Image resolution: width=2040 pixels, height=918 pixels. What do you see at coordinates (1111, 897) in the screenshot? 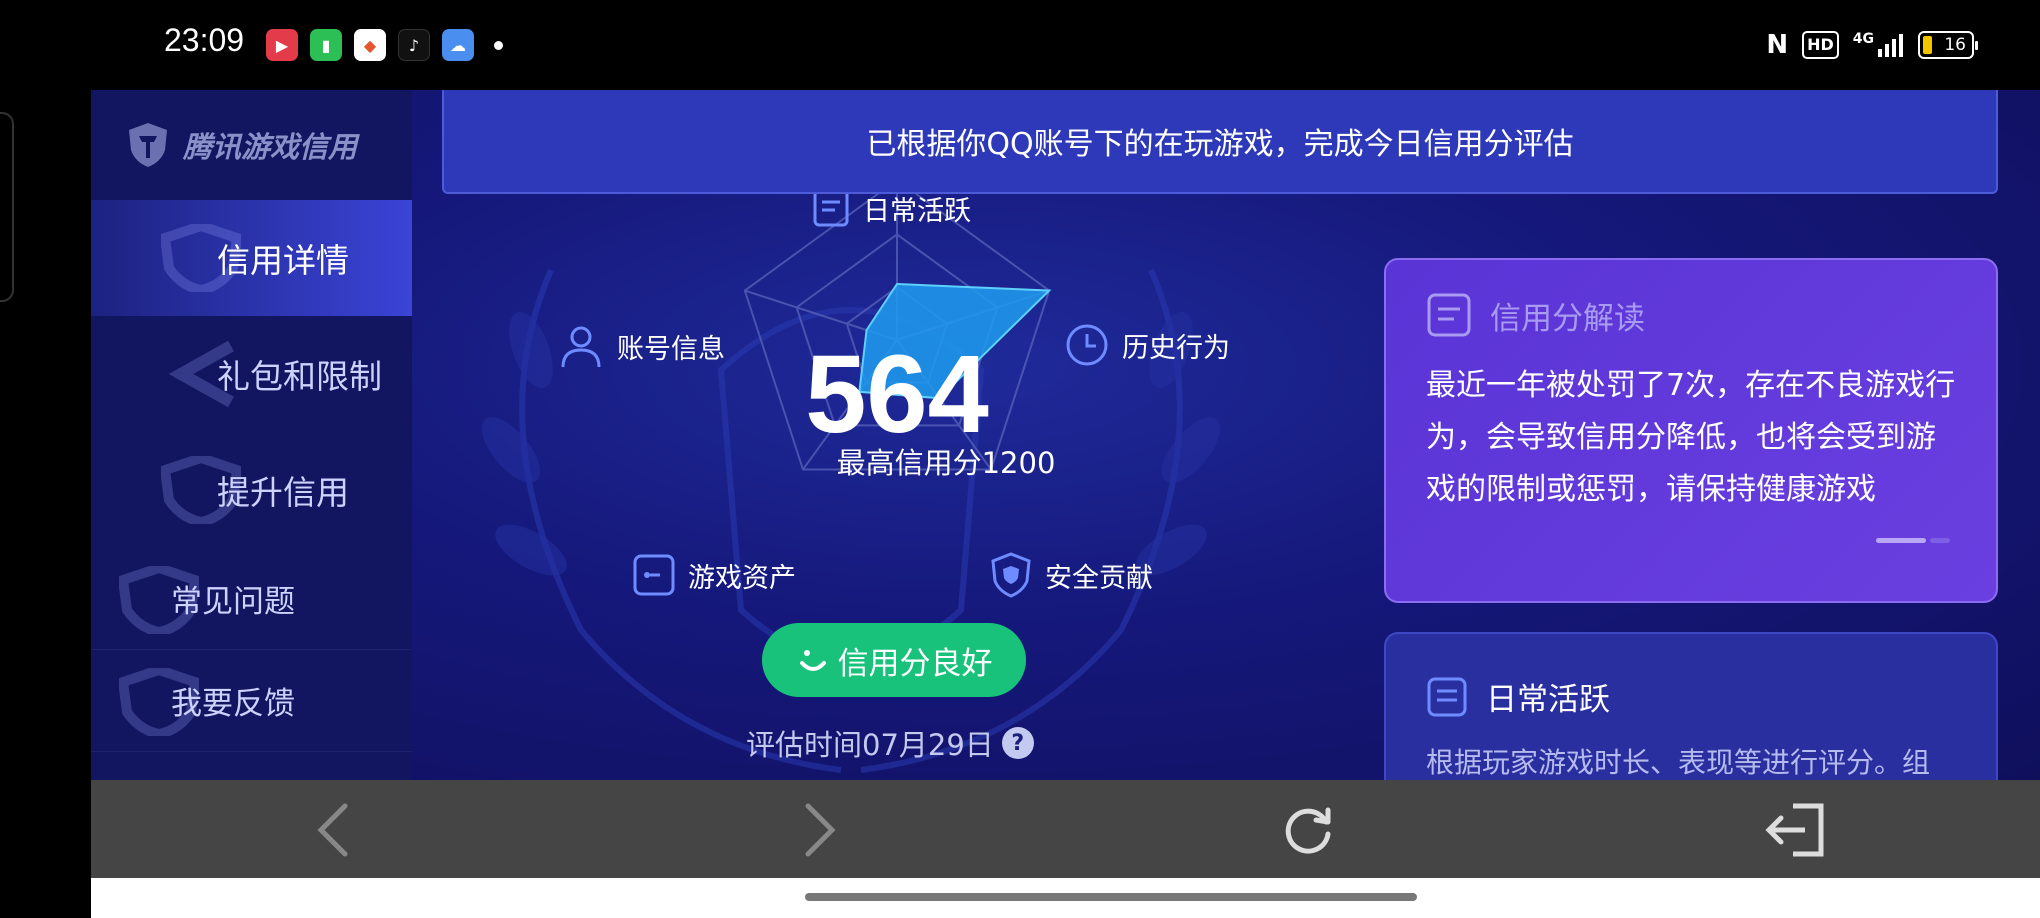
I see `home-indicator` at bounding box center [1111, 897].